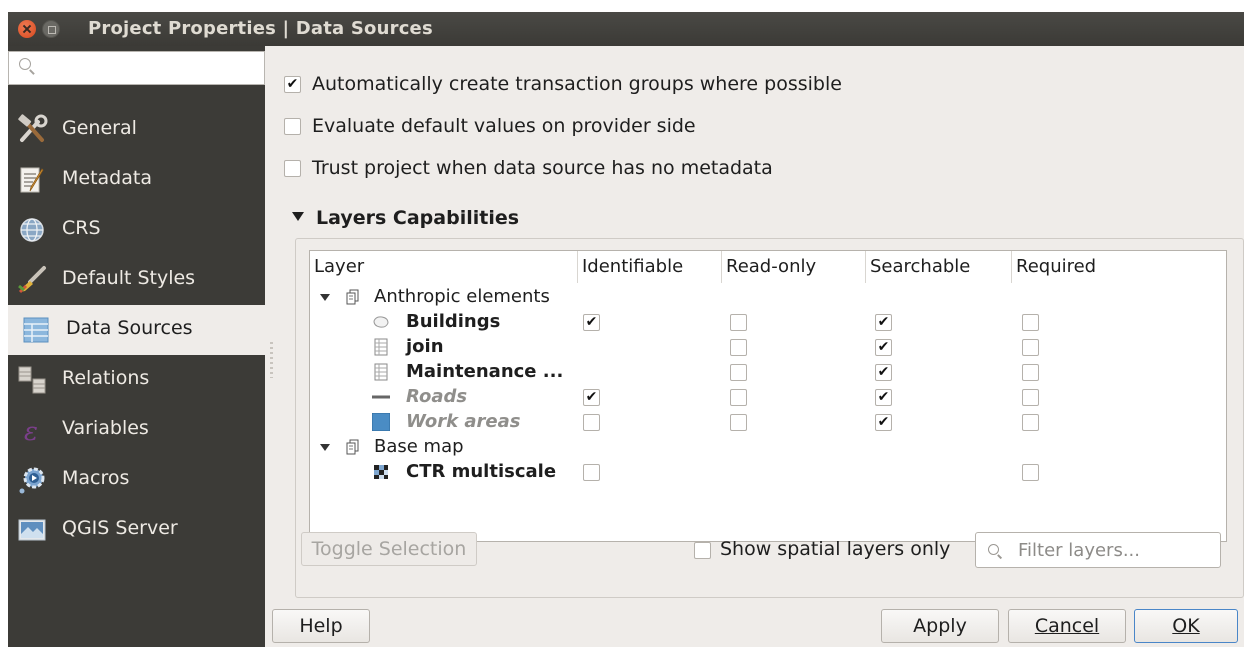 Image resolution: width=1252 pixels, height=647 pixels. What do you see at coordinates (271, 360) in the screenshot?
I see `splitter-handle` at bounding box center [271, 360].